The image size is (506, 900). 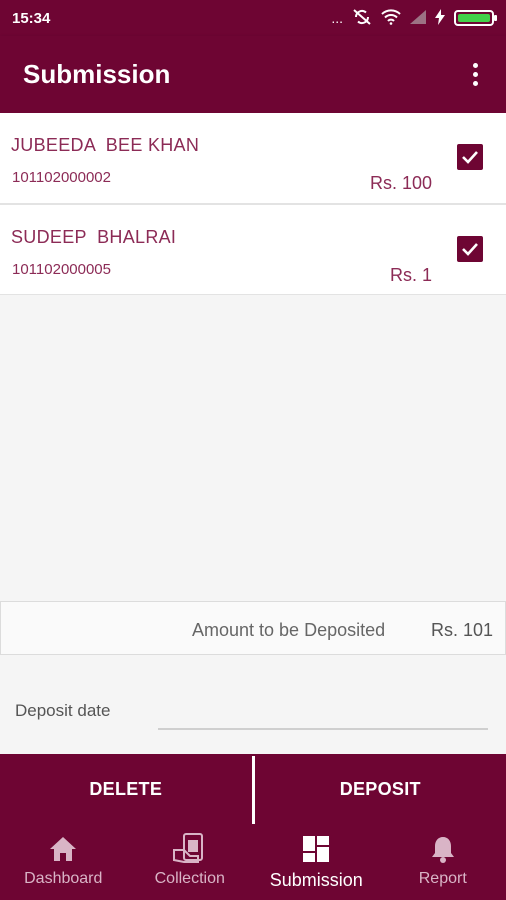 I want to click on deposit-date-input, so click(x=323, y=715).